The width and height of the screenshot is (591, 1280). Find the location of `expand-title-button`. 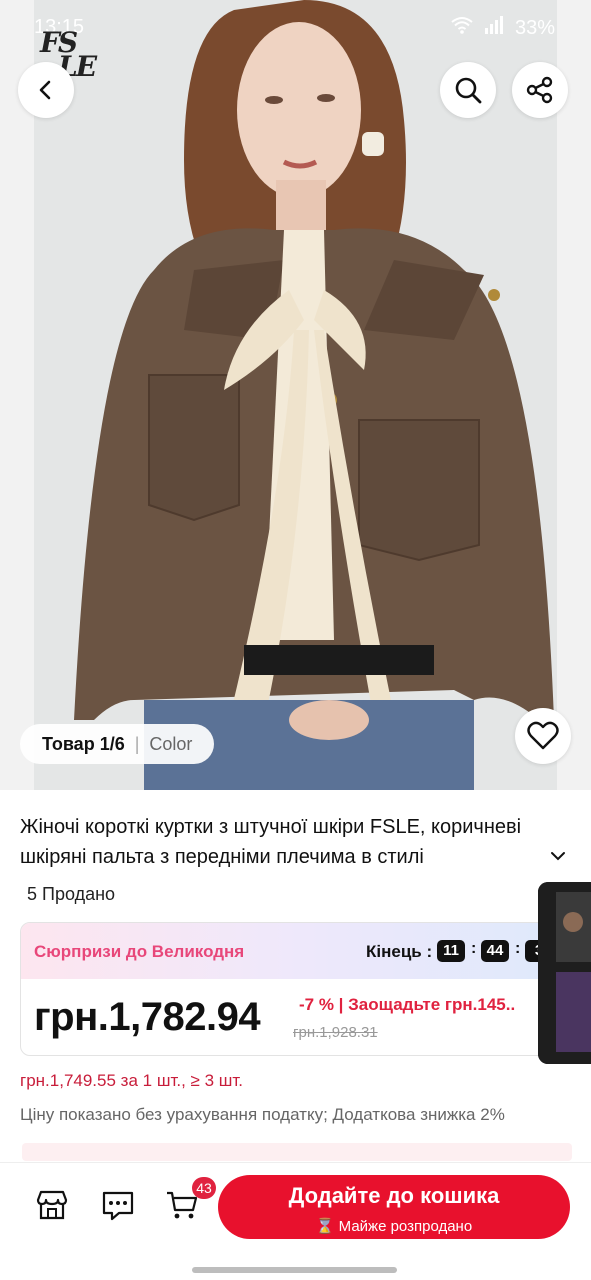

expand-title-button is located at coordinates (558, 858).